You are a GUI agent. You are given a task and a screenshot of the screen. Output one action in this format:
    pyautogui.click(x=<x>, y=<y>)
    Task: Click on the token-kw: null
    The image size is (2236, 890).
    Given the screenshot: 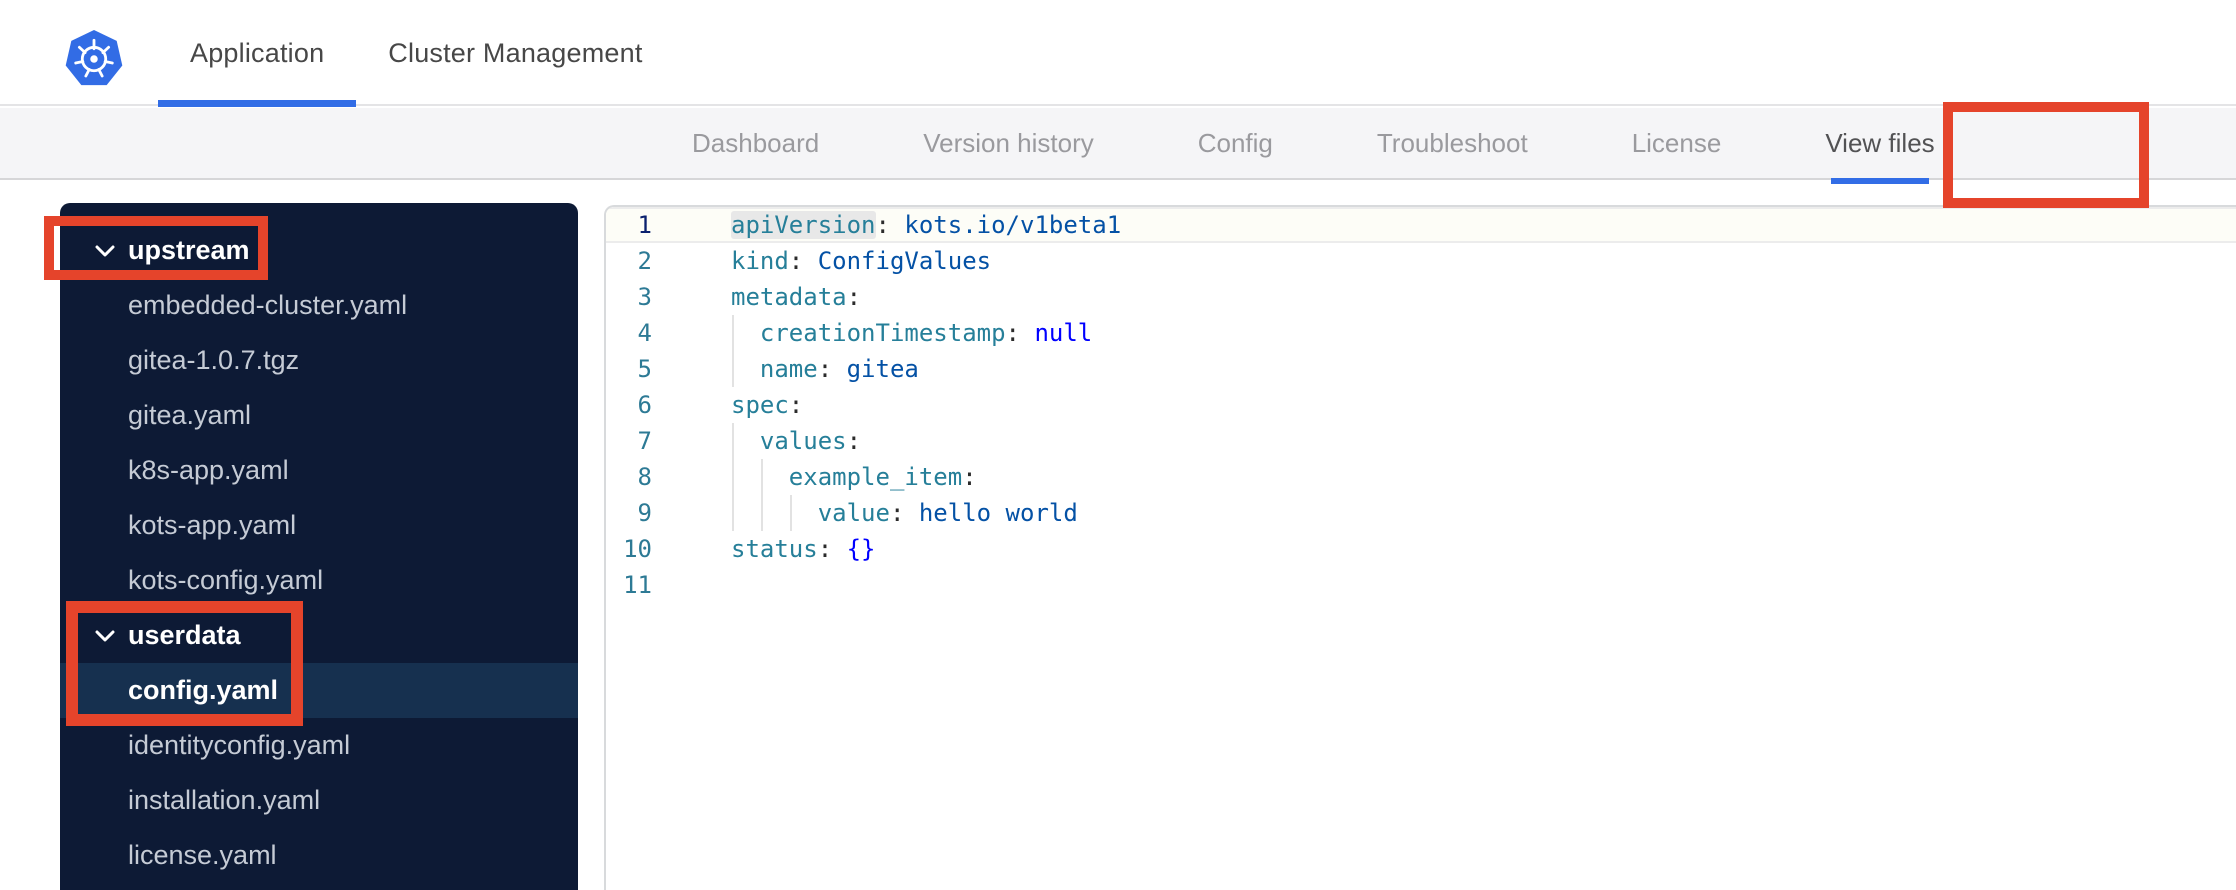 What is the action you would take?
    pyautogui.click(x=1063, y=333)
    